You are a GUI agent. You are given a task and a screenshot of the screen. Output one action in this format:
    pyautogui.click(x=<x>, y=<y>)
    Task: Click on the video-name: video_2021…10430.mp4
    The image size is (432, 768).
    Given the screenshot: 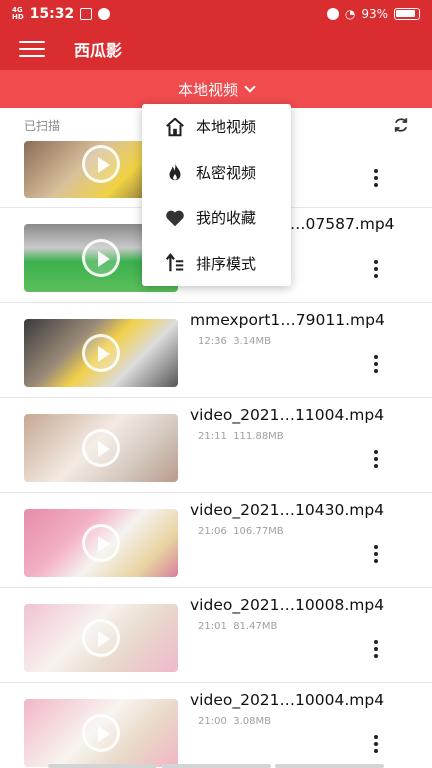 What is the action you would take?
    pyautogui.click(x=287, y=510)
    